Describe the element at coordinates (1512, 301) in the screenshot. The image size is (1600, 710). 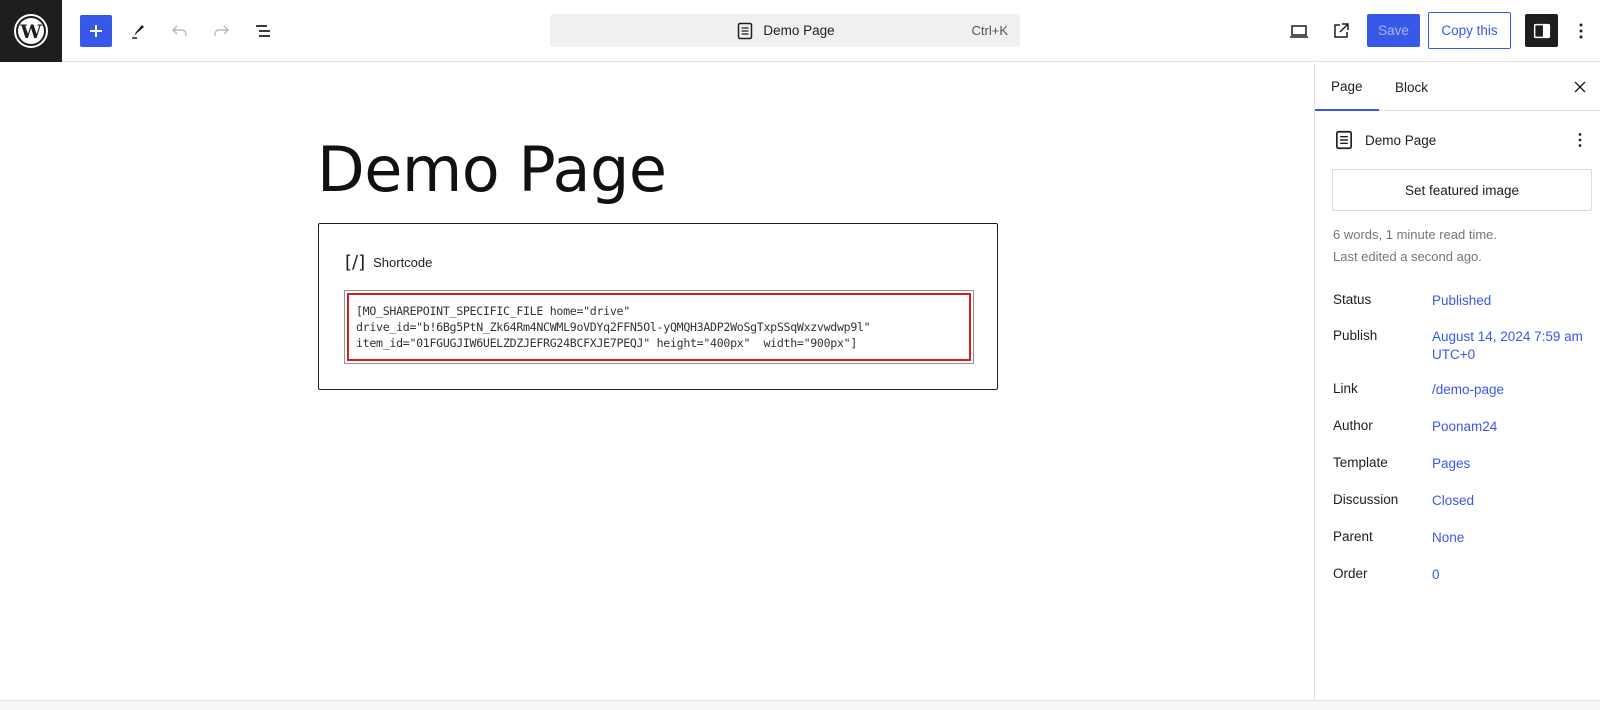
I see `status-link: Published` at that location.